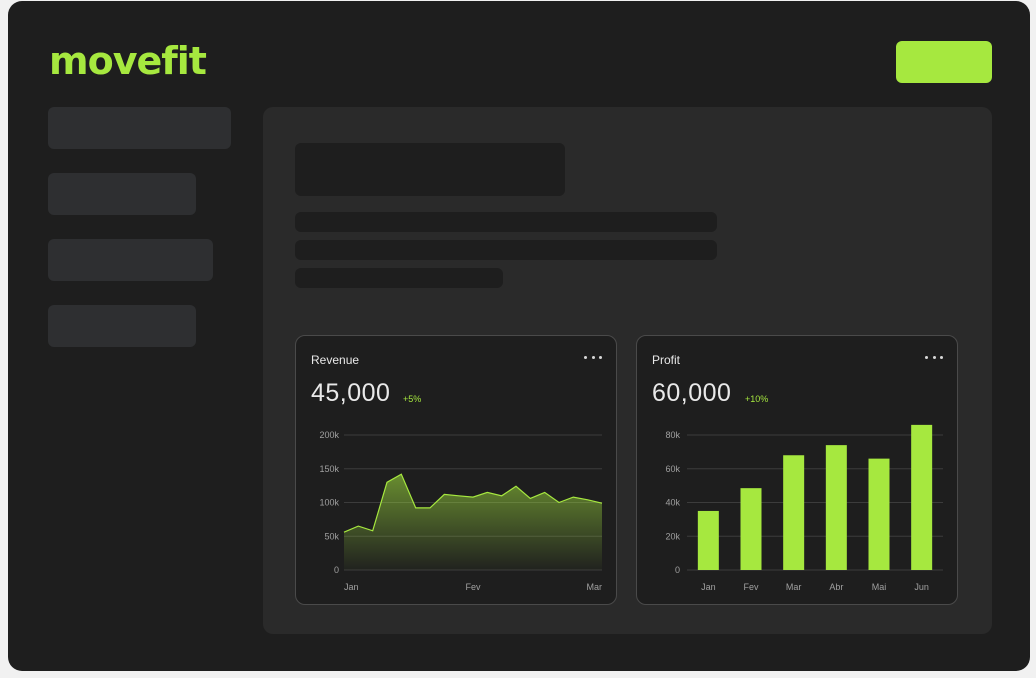  What do you see at coordinates (672, 536) in the screenshot?
I see `profit-y-tick-label: 20k` at bounding box center [672, 536].